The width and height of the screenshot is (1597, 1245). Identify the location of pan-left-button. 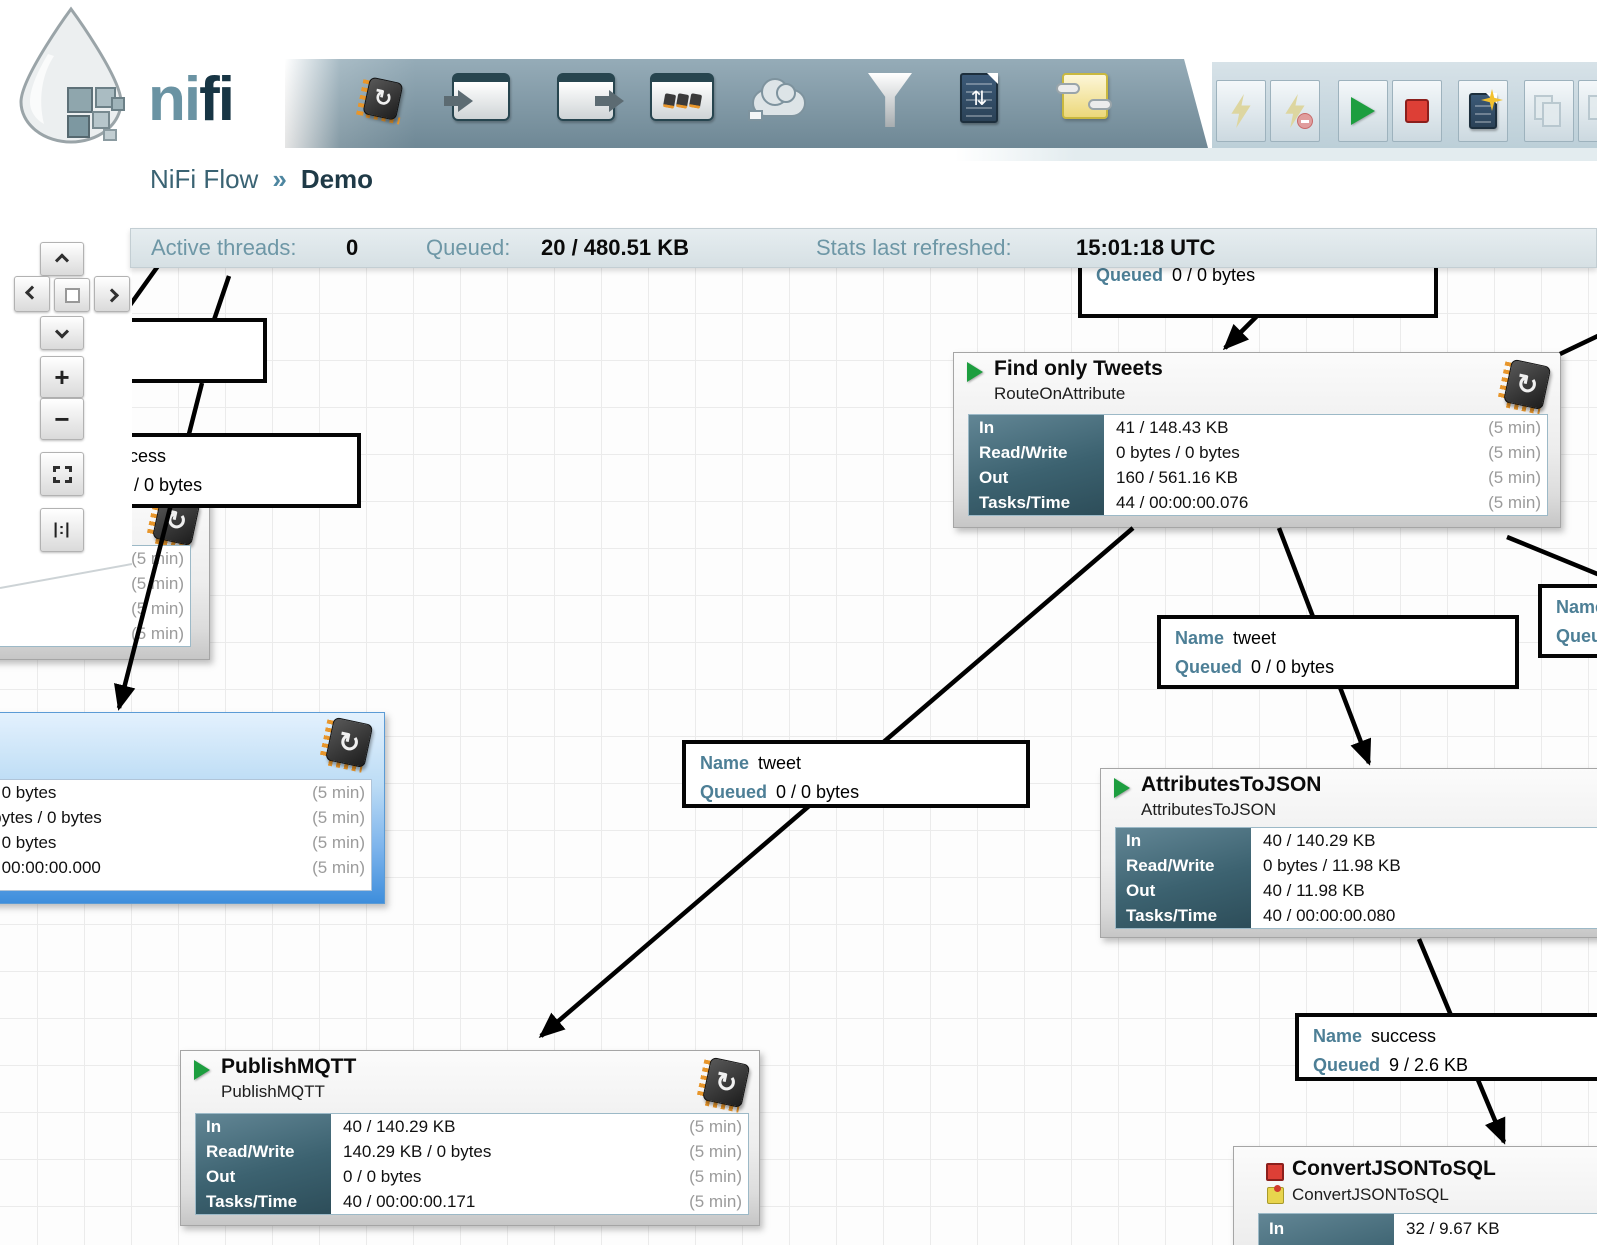
(32, 294).